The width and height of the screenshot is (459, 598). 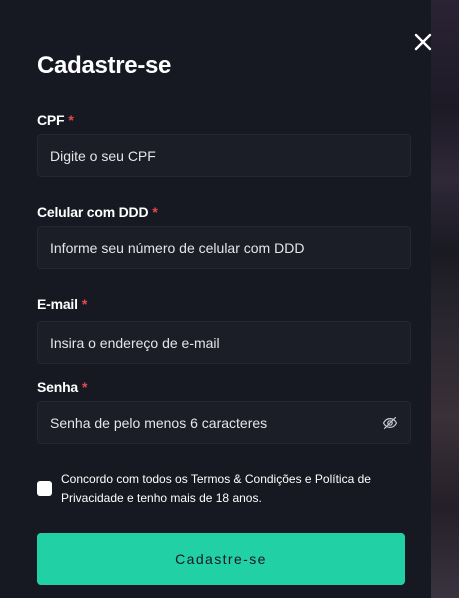 I want to click on phone-input, so click(x=224, y=247).